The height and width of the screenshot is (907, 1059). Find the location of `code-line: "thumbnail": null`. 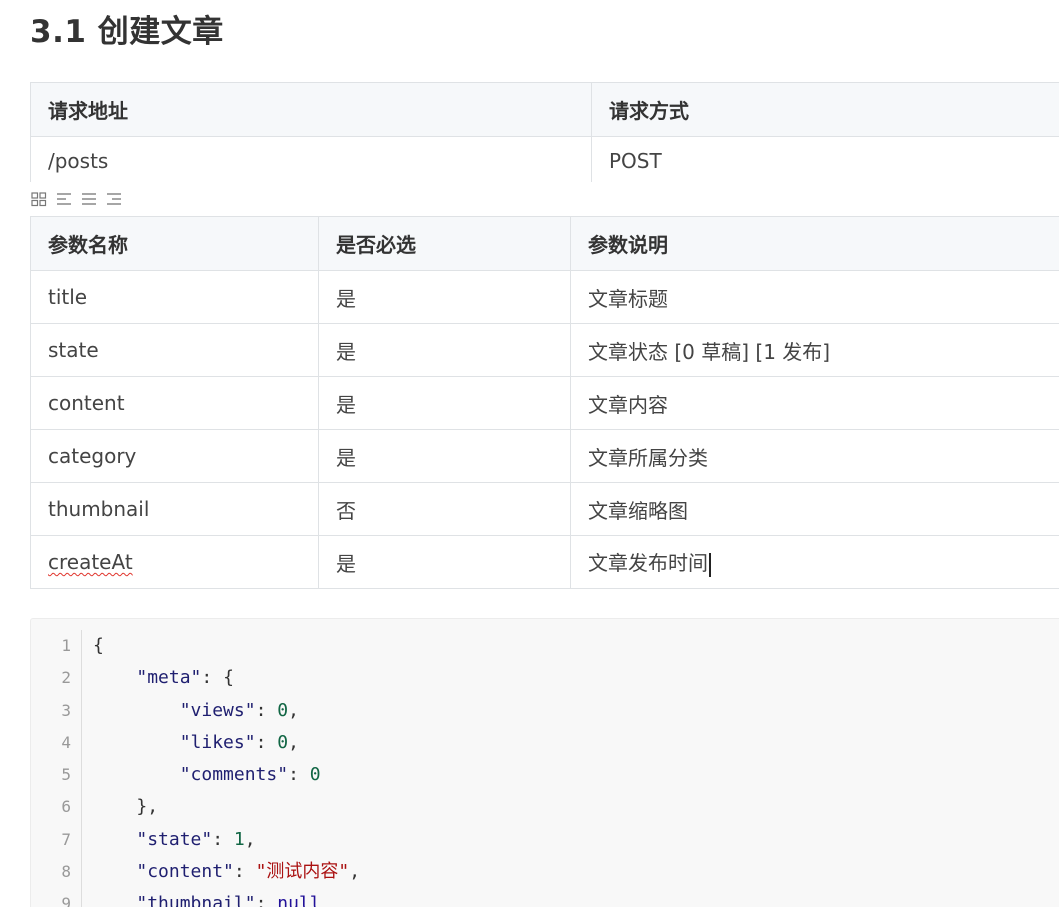

code-line: "thumbnail": null is located at coordinates (226, 897).